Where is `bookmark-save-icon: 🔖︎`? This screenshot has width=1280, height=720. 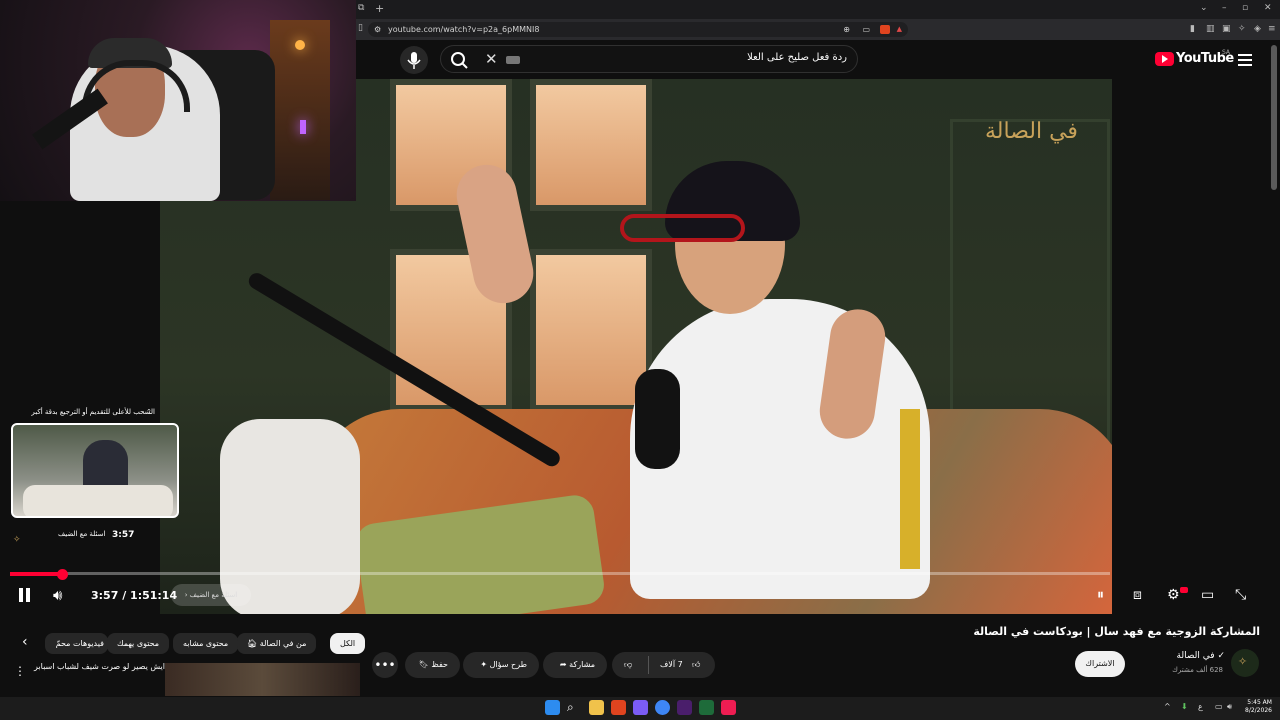
bookmark-save-icon: 🔖︎ is located at coordinates (423, 664).